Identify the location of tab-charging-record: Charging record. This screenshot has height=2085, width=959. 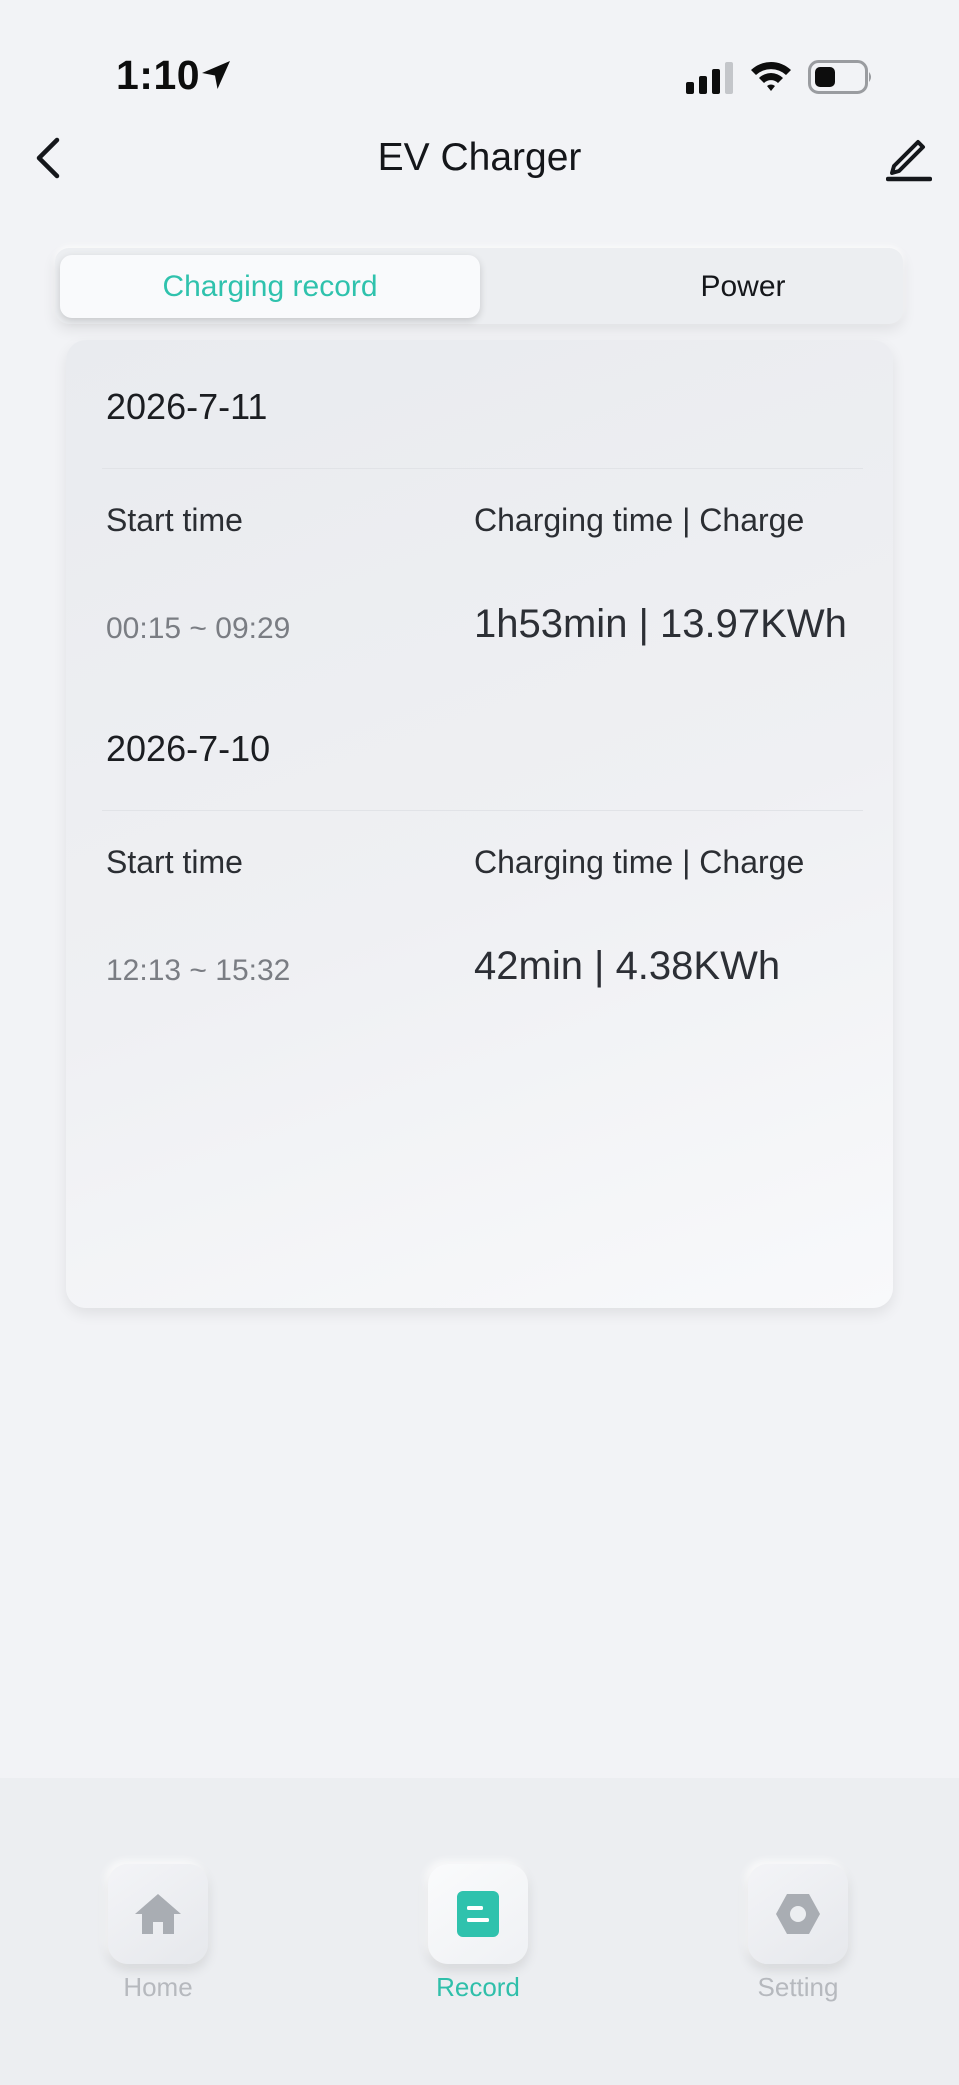
(270, 286).